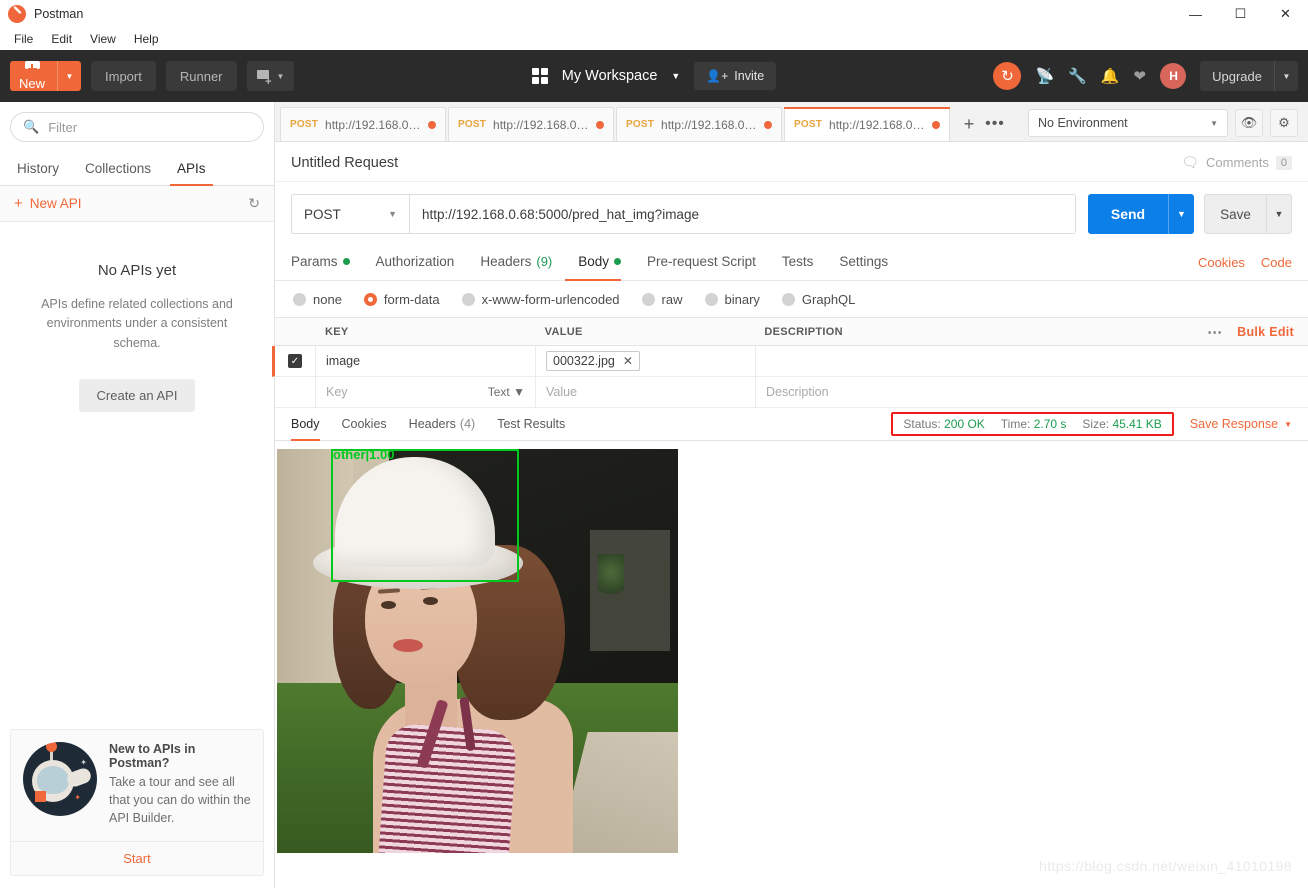  I want to click on menu-view: View, so click(103, 39).